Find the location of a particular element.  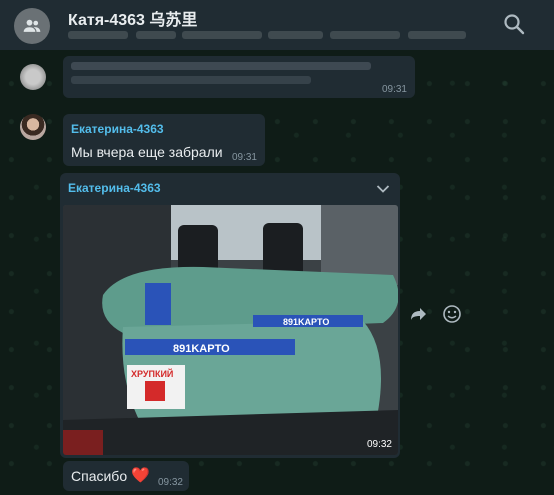

chevron-down-icon is located at coordinates (383, 189).